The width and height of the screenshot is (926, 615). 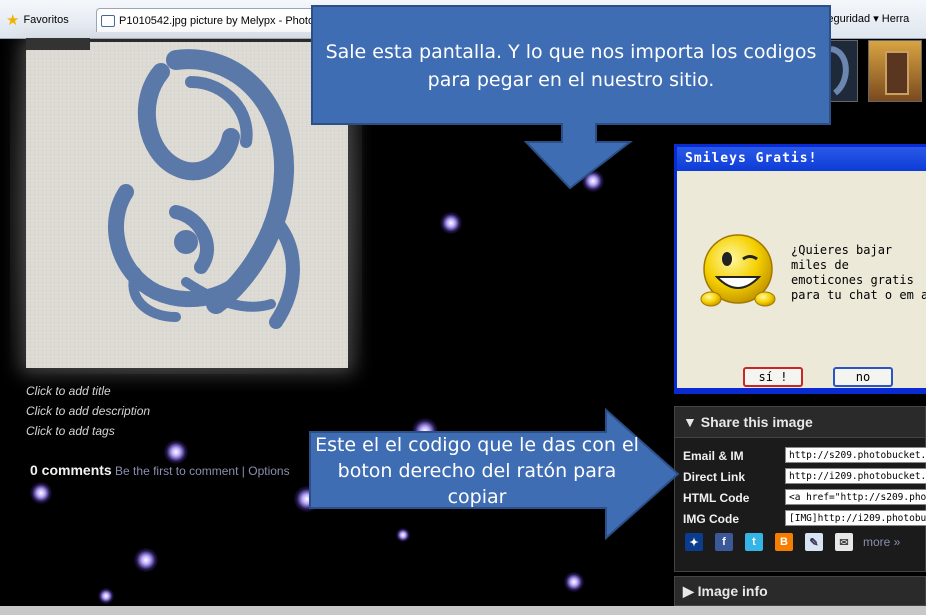 What do you see at coordinates (855, 518) in the screenshot?
I see `img-code-field: [IMG]http://i209.photobucket.c` at bounding box center [855, 518].